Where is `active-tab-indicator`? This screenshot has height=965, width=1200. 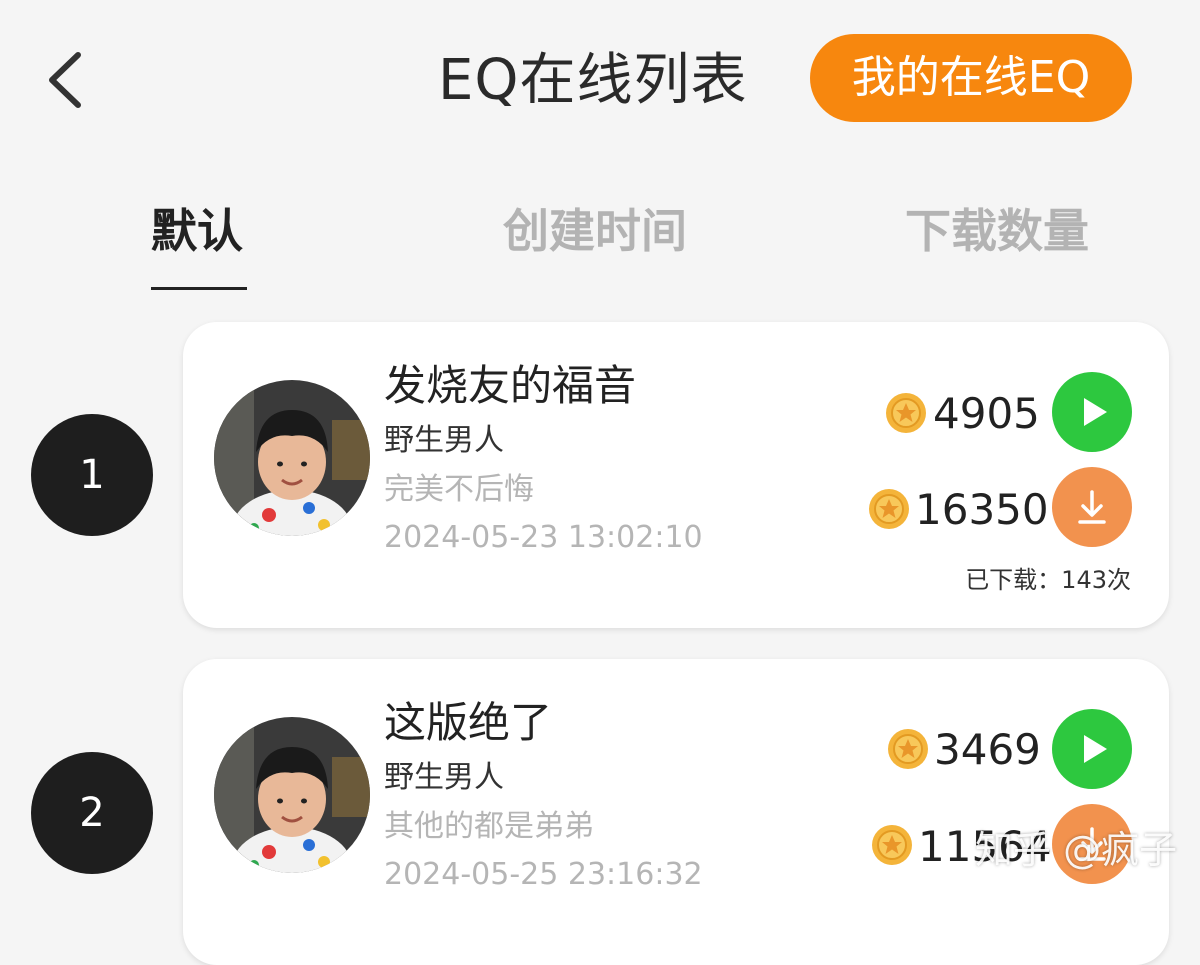
active-tab-indicator is located at coordinates (199, 288).